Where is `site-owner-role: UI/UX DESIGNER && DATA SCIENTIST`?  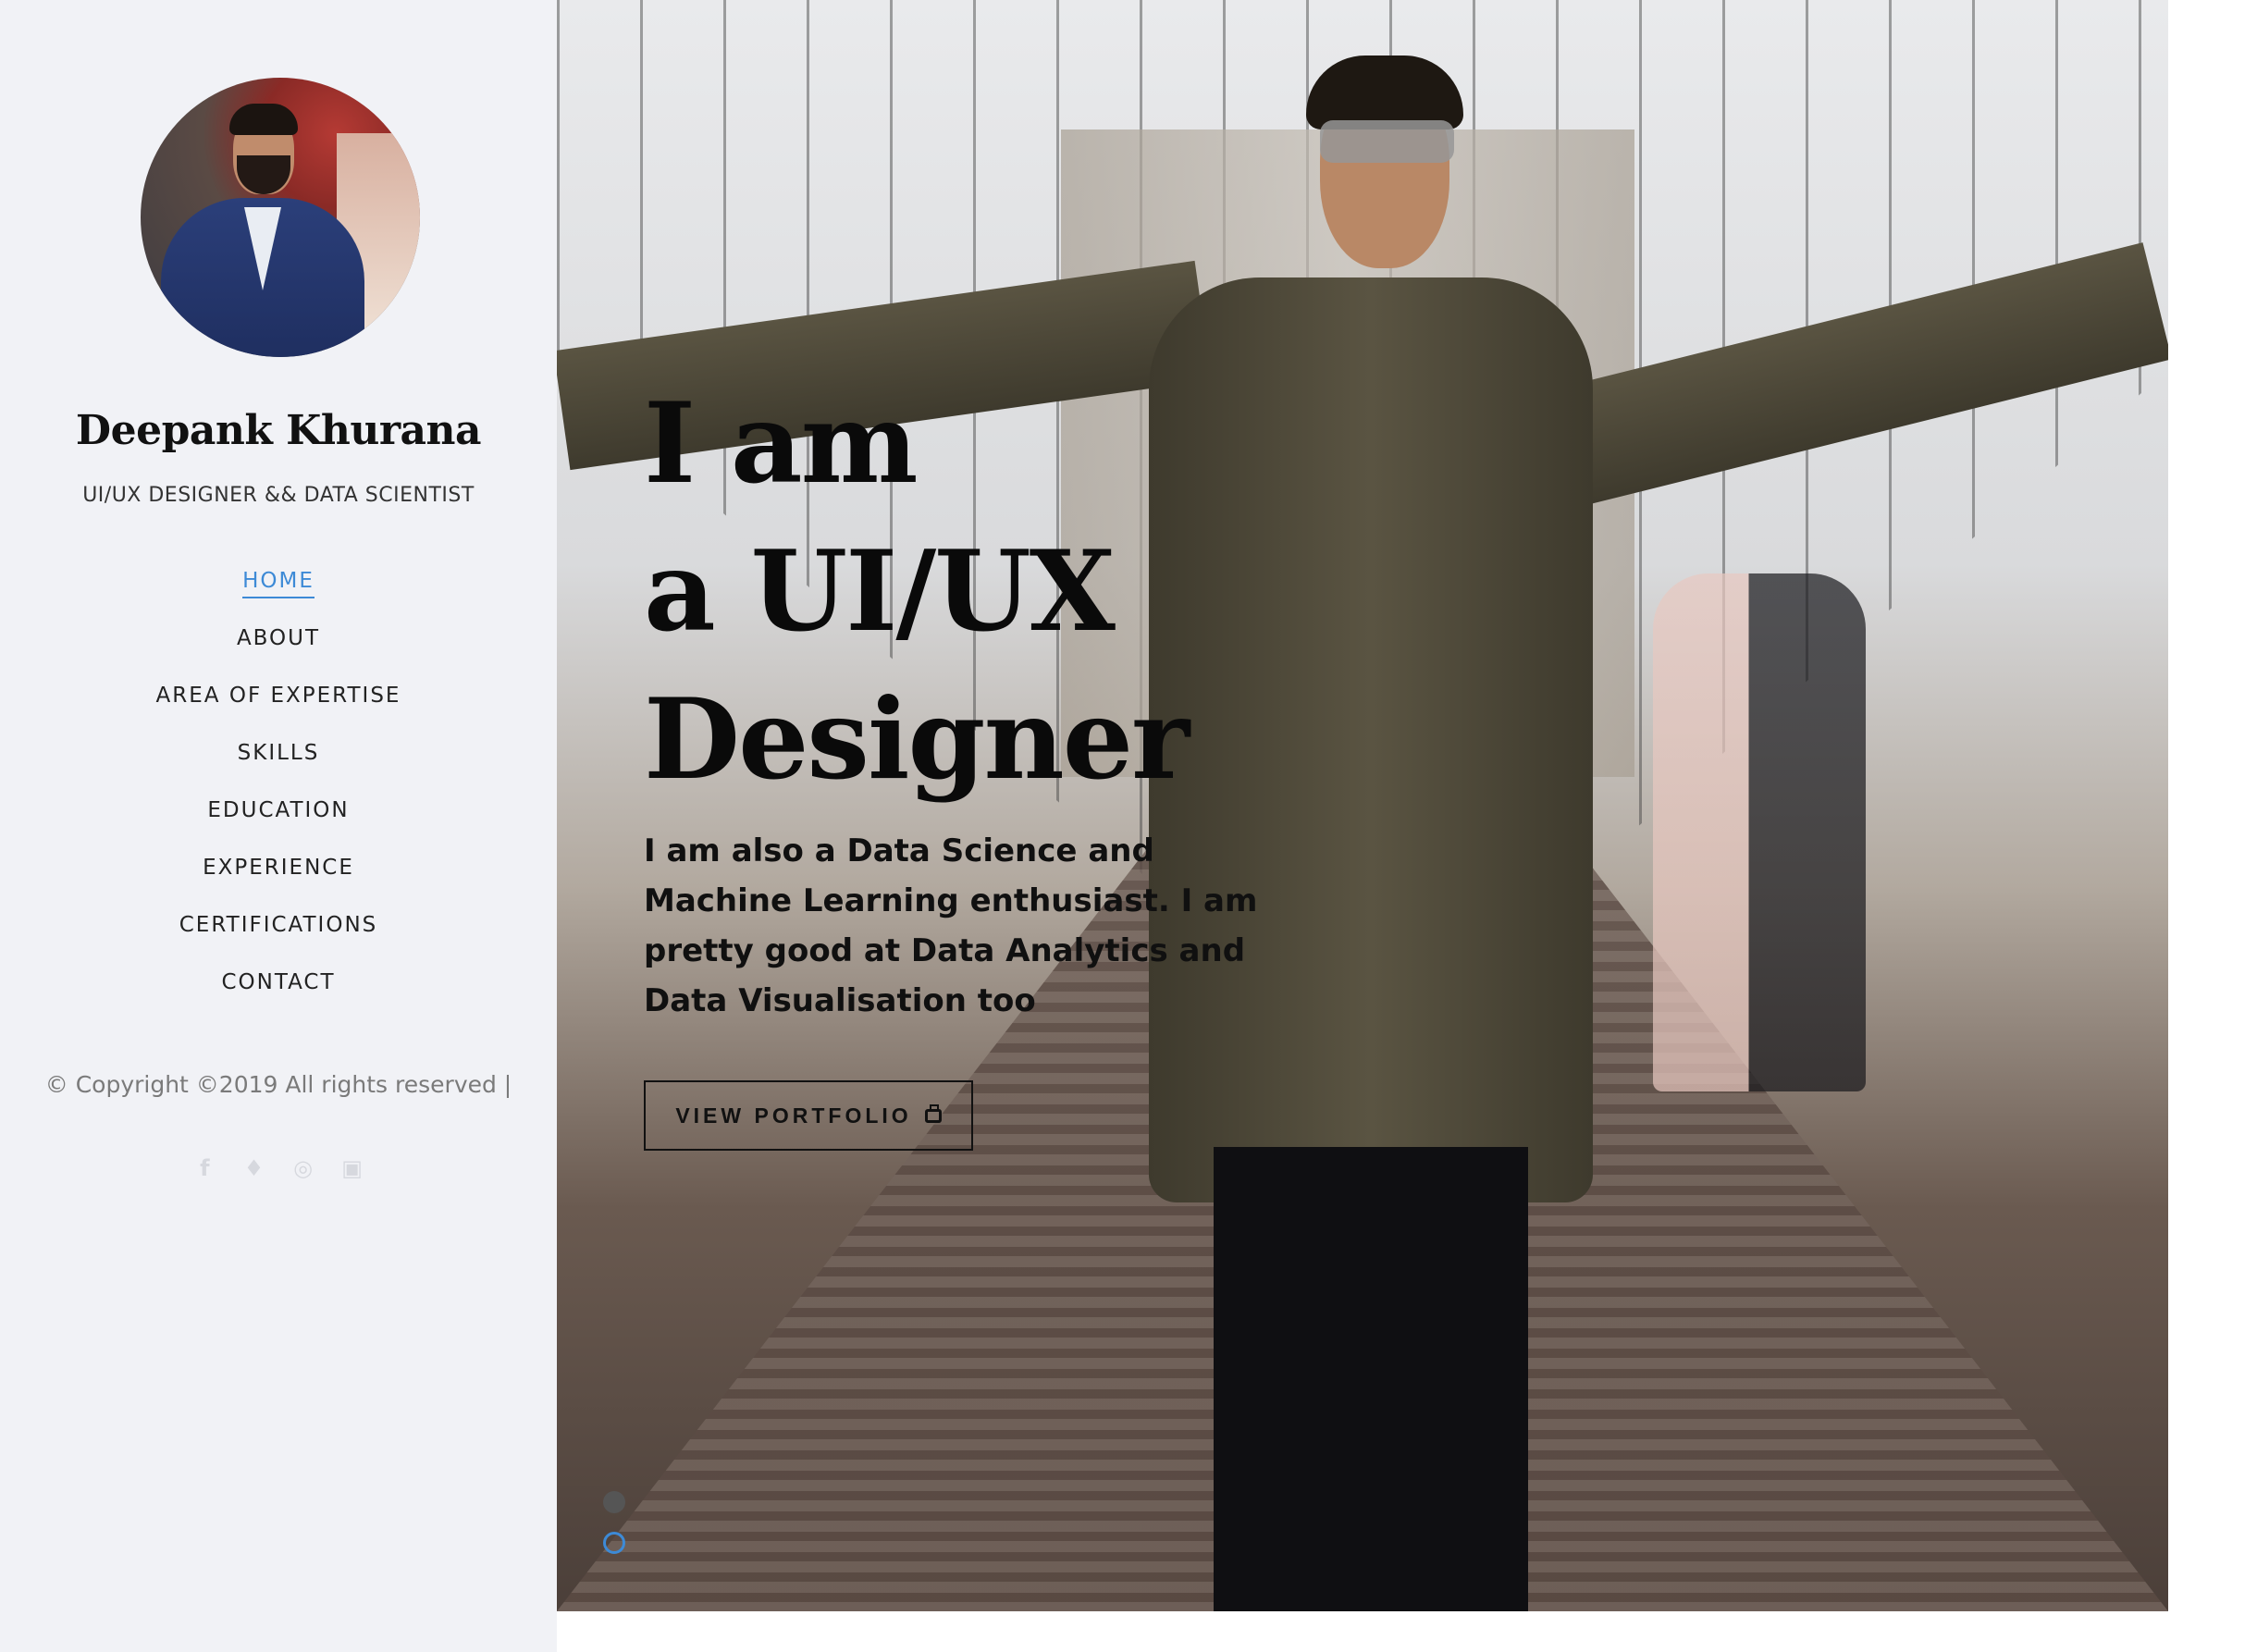 site-owner-role: UI/UX DESIGNER && DATA SCIENTIST is located at coordinates (278, 496).